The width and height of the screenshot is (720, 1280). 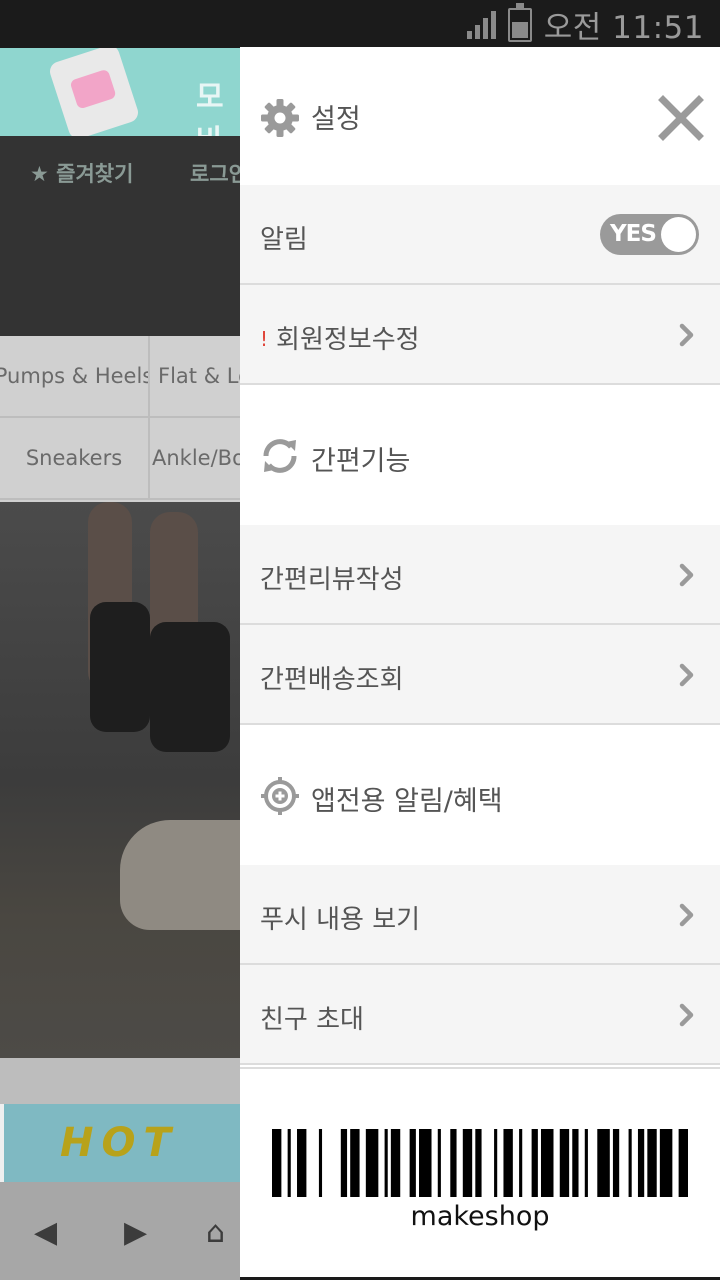 What do you see at coordinates (120, 780) in the screenshot?
I see `product-photo` at bounding box center [120, 780].